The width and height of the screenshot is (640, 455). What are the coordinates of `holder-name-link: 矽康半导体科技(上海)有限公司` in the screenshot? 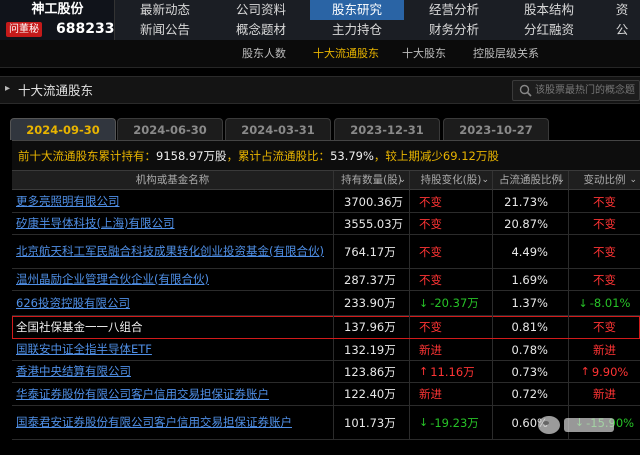 It's located at (95, 223).